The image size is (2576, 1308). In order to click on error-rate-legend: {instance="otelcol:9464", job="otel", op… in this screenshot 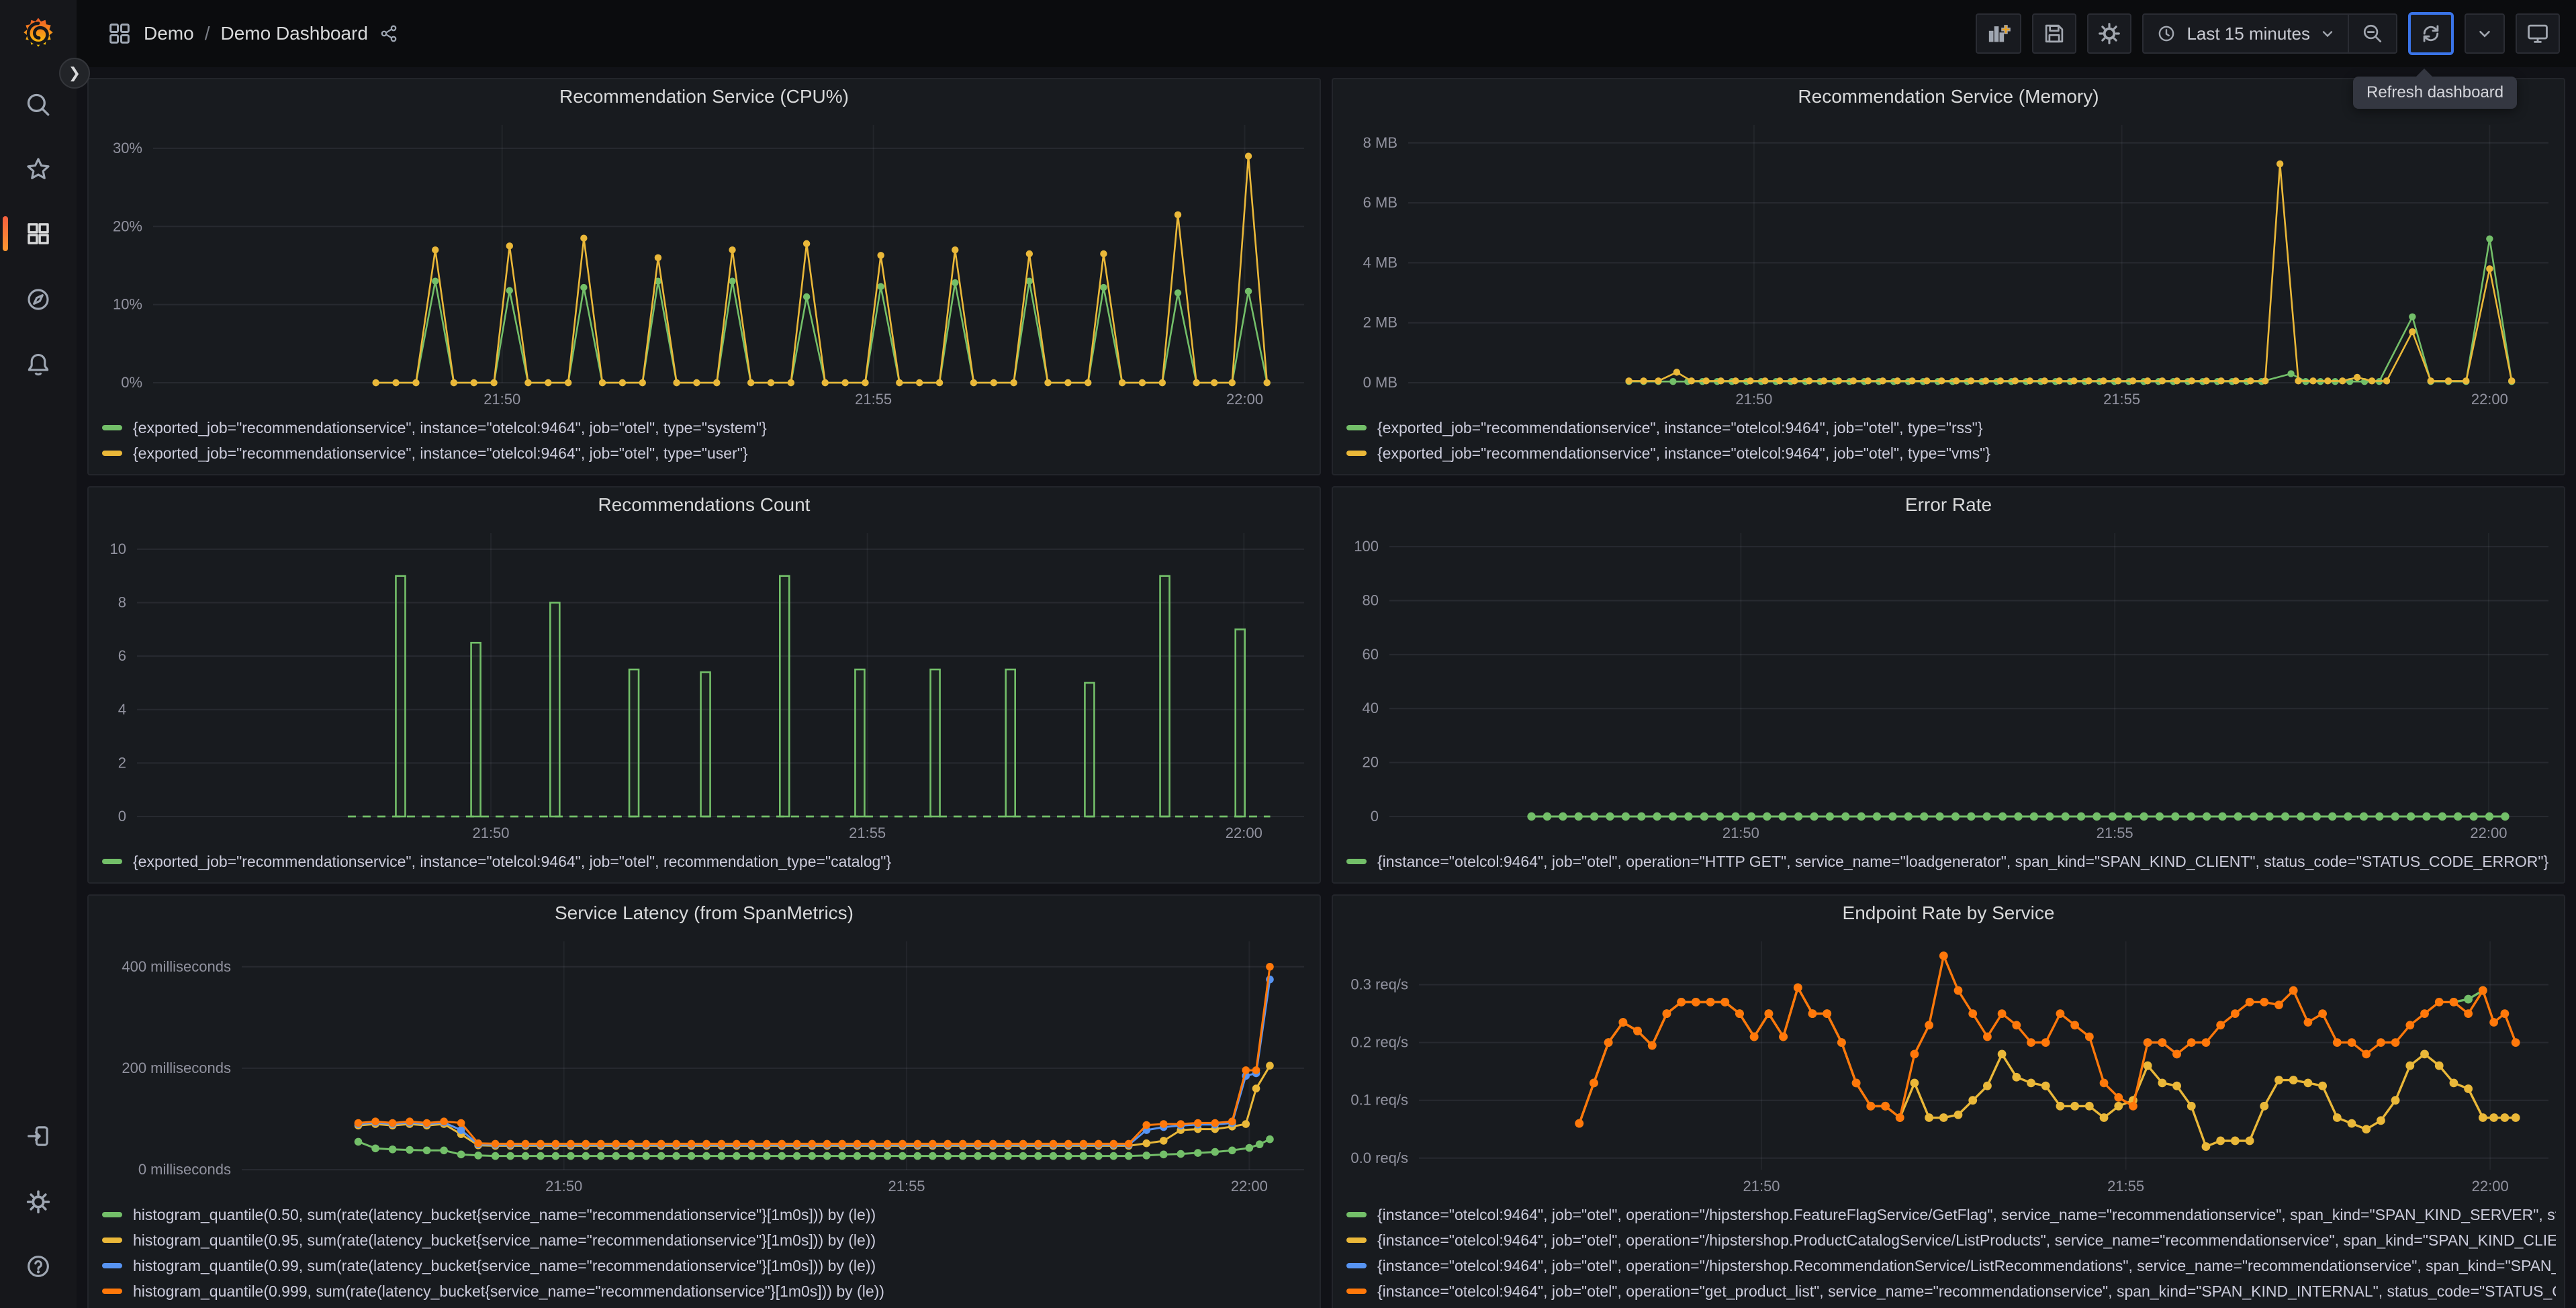, I will do `click(1948, 864)`.